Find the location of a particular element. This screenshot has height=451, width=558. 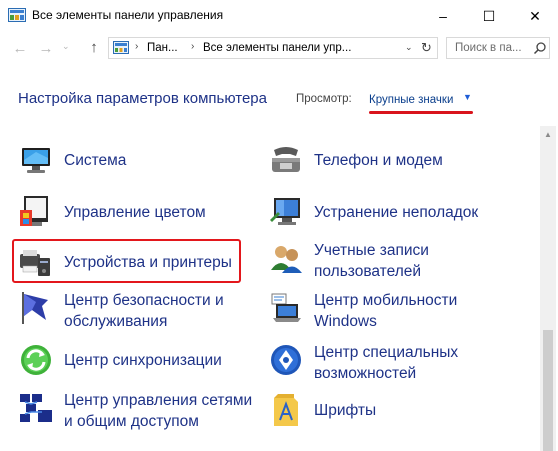

page-title: Настройка параметров компьютера is located at coordinates (142, 98).